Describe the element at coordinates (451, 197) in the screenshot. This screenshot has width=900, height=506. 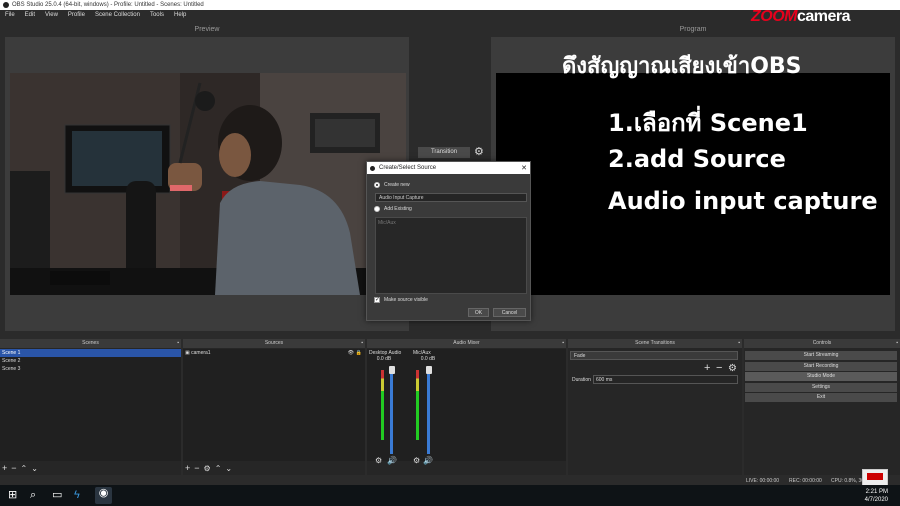
I see `source-name-input: Audio Input Capture` at that location.